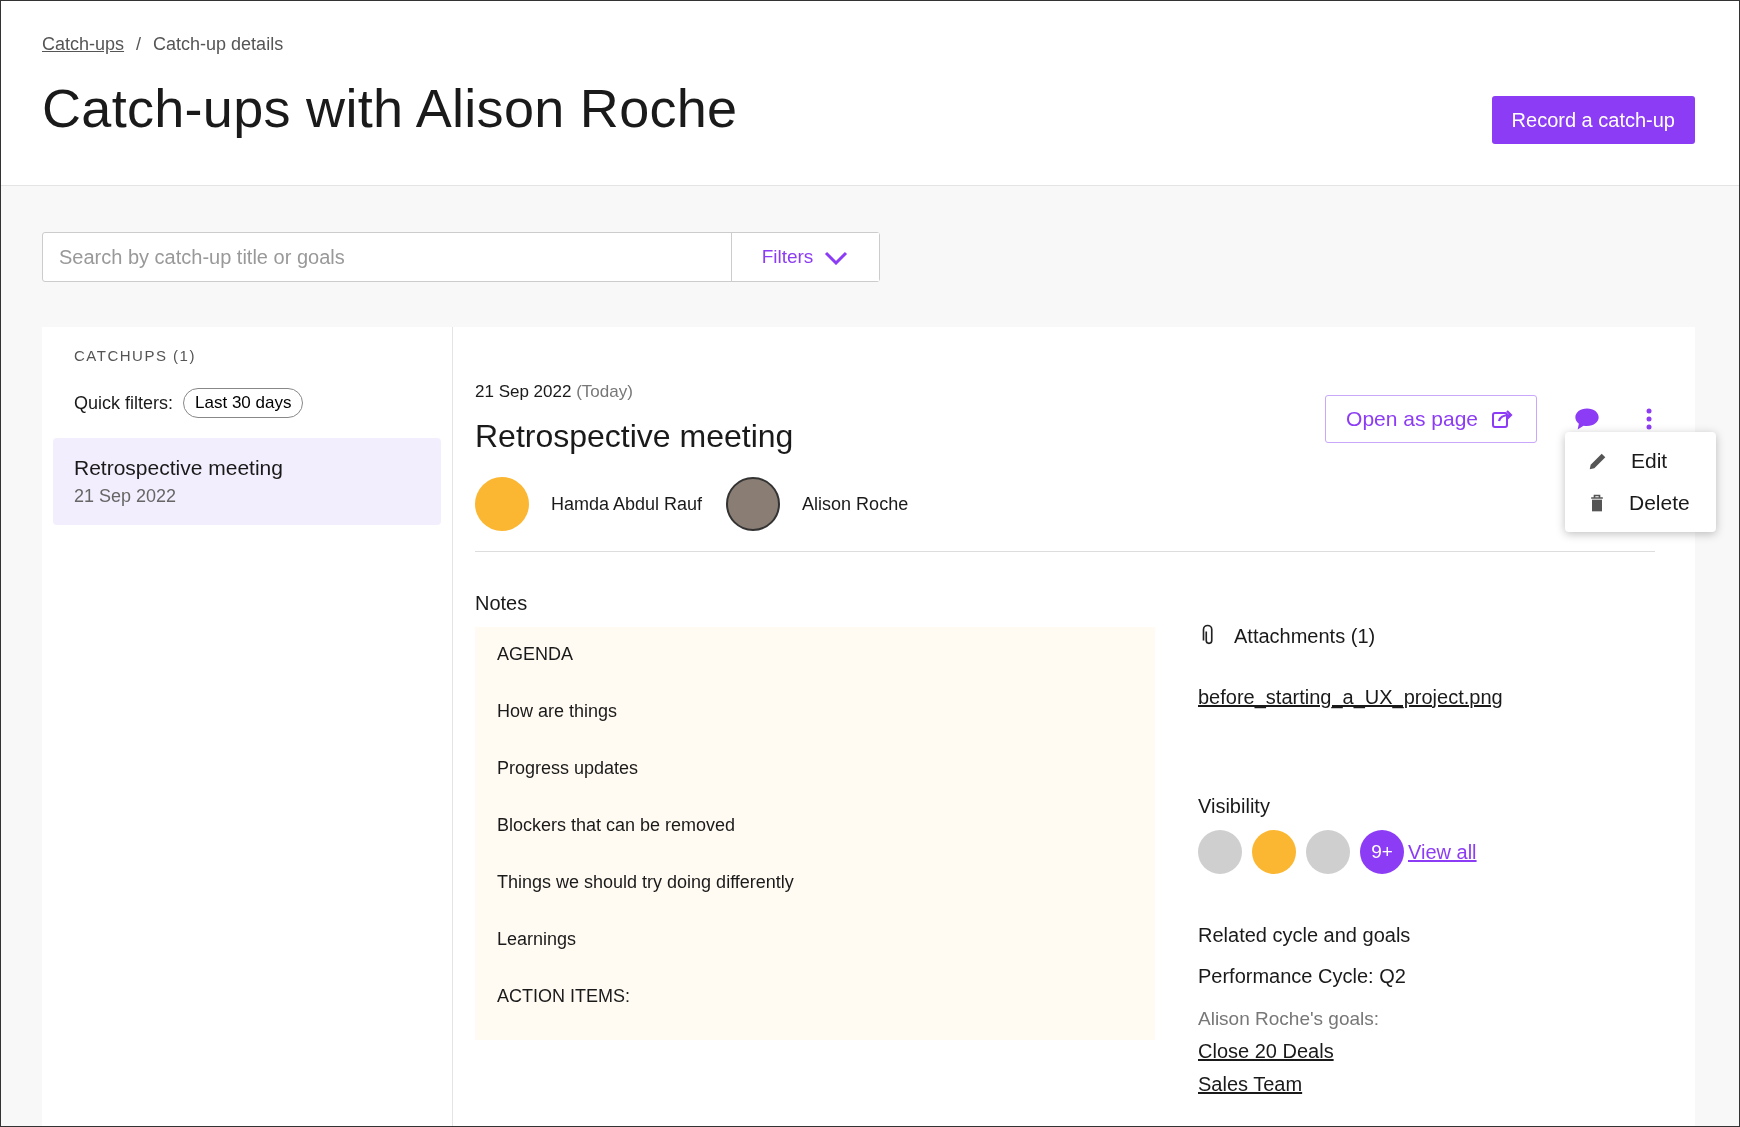  Describe the element at coordinates (1593, 120) in the screenshot. I see `record-button: Record a catch-up` at that location.